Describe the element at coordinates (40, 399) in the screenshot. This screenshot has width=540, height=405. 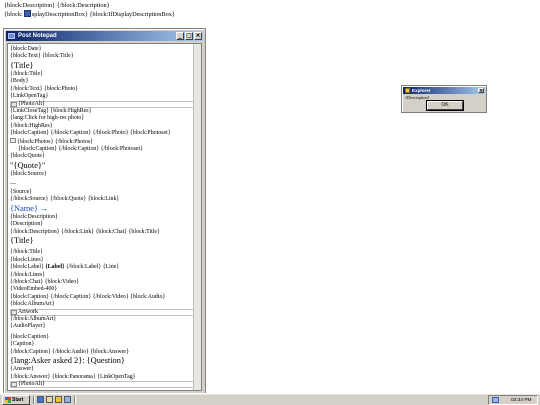
I see `internet-explorer-icon` at that location.